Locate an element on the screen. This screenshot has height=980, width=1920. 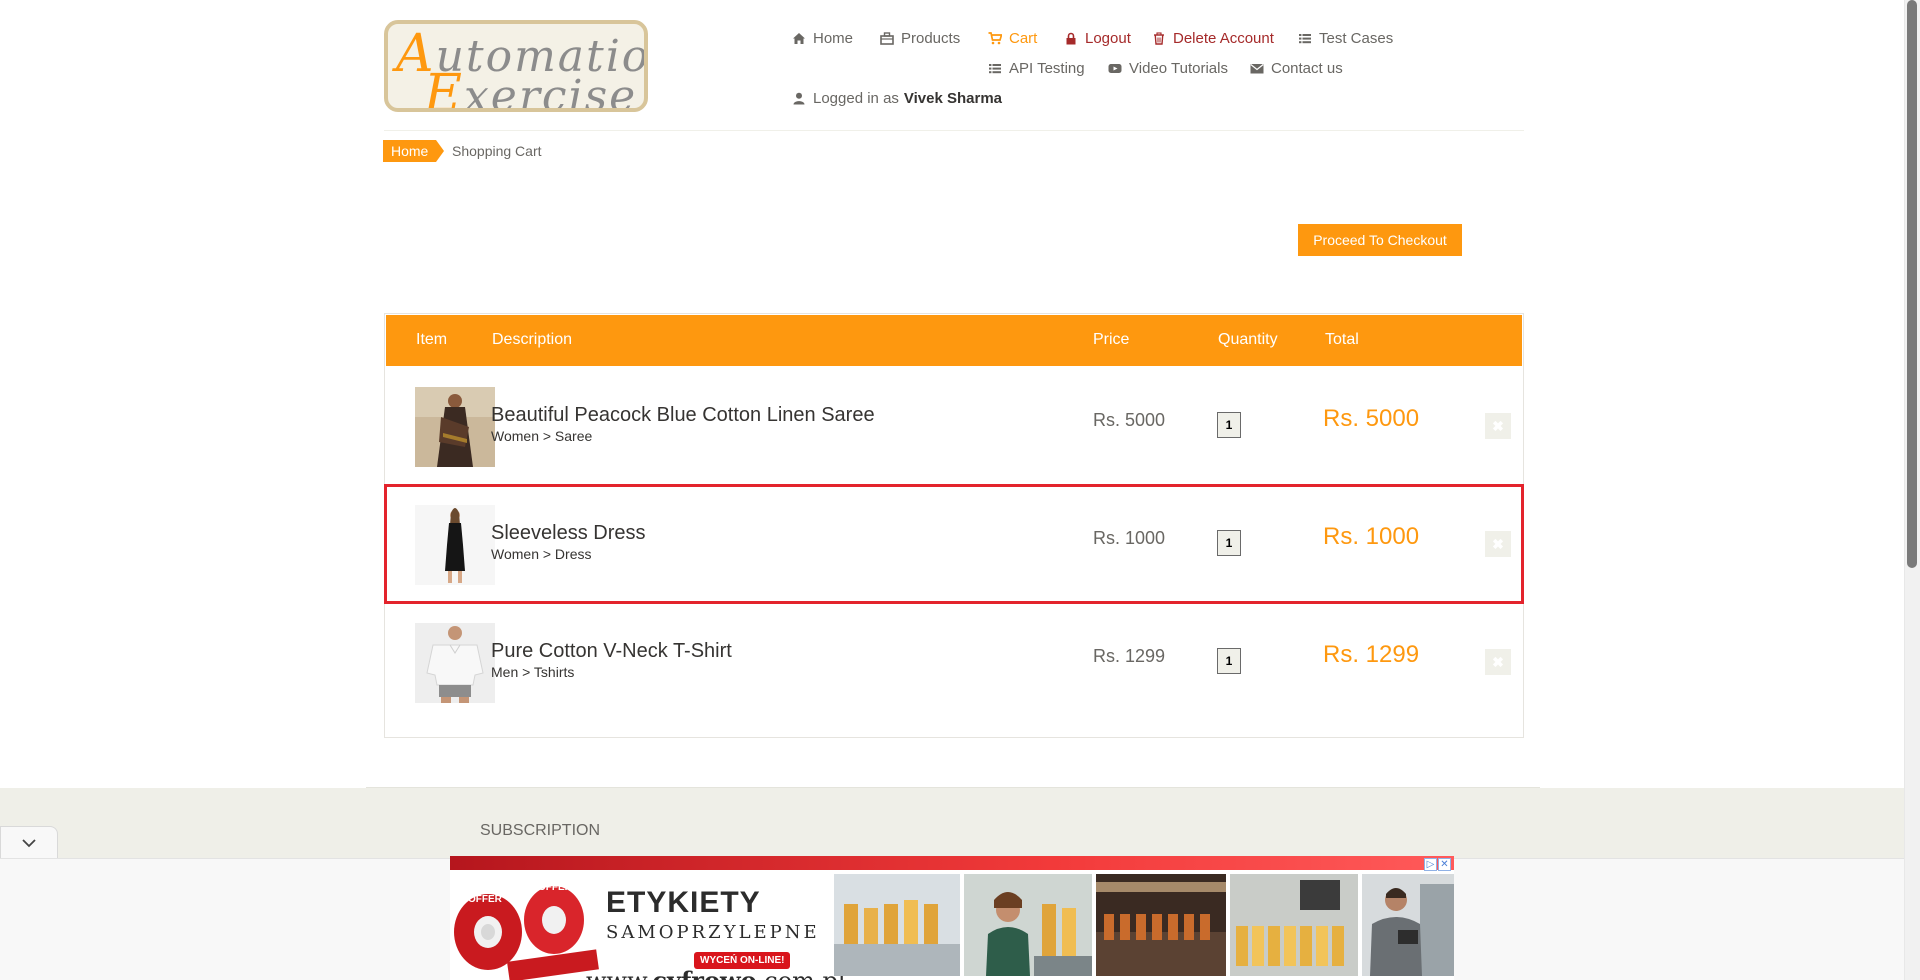
header-item: Item is located at coordinates (432, 339).